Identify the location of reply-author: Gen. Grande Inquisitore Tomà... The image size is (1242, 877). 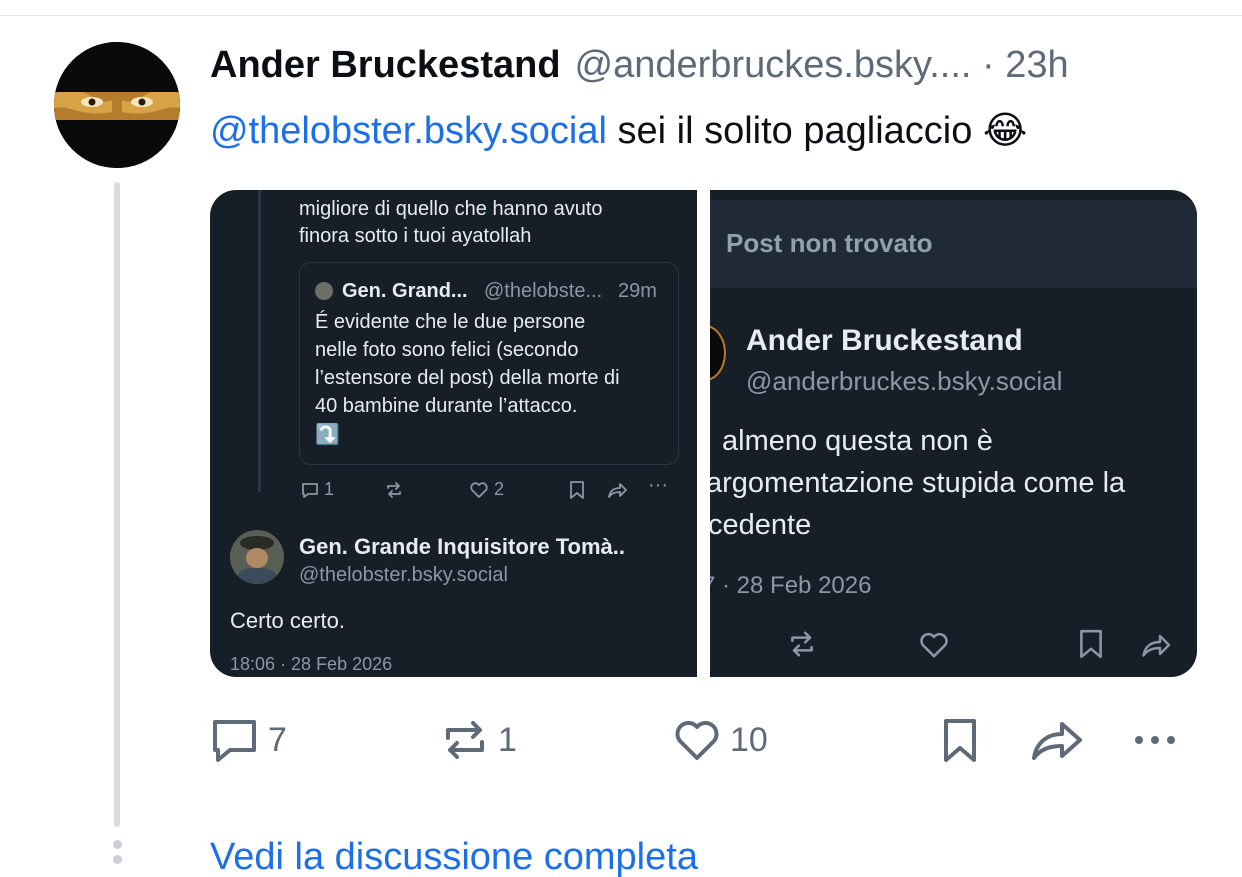
(462, 546).